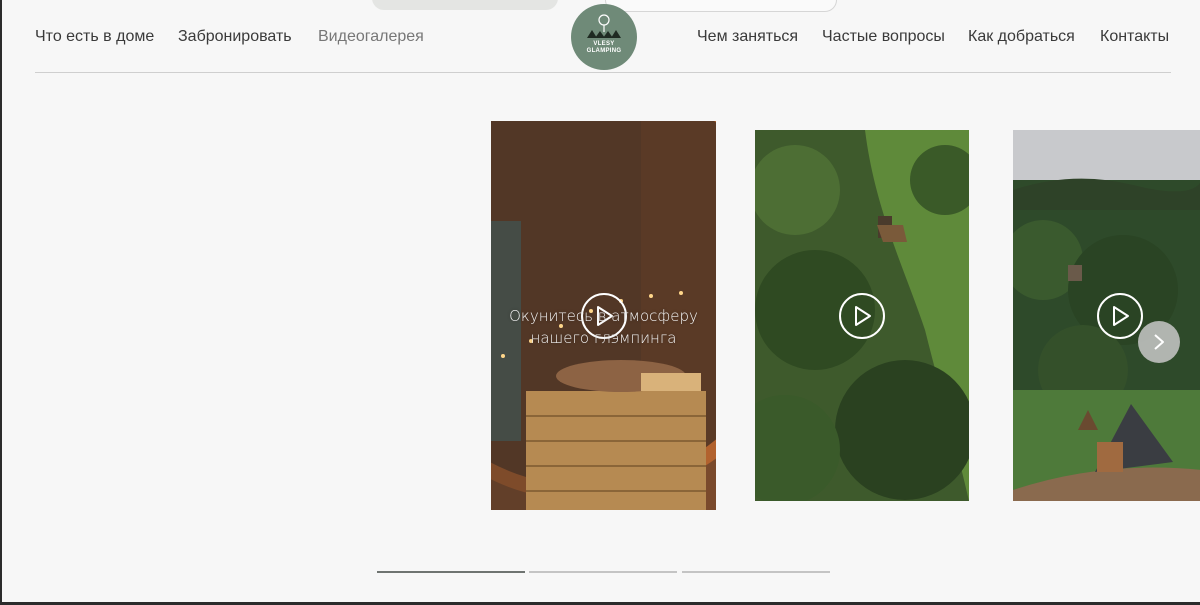 The image size is (1200, 605). Describe the element at coordinates (1134, 37) in the screenshot. I see `nav-item-contacts: Контакты` at that location.